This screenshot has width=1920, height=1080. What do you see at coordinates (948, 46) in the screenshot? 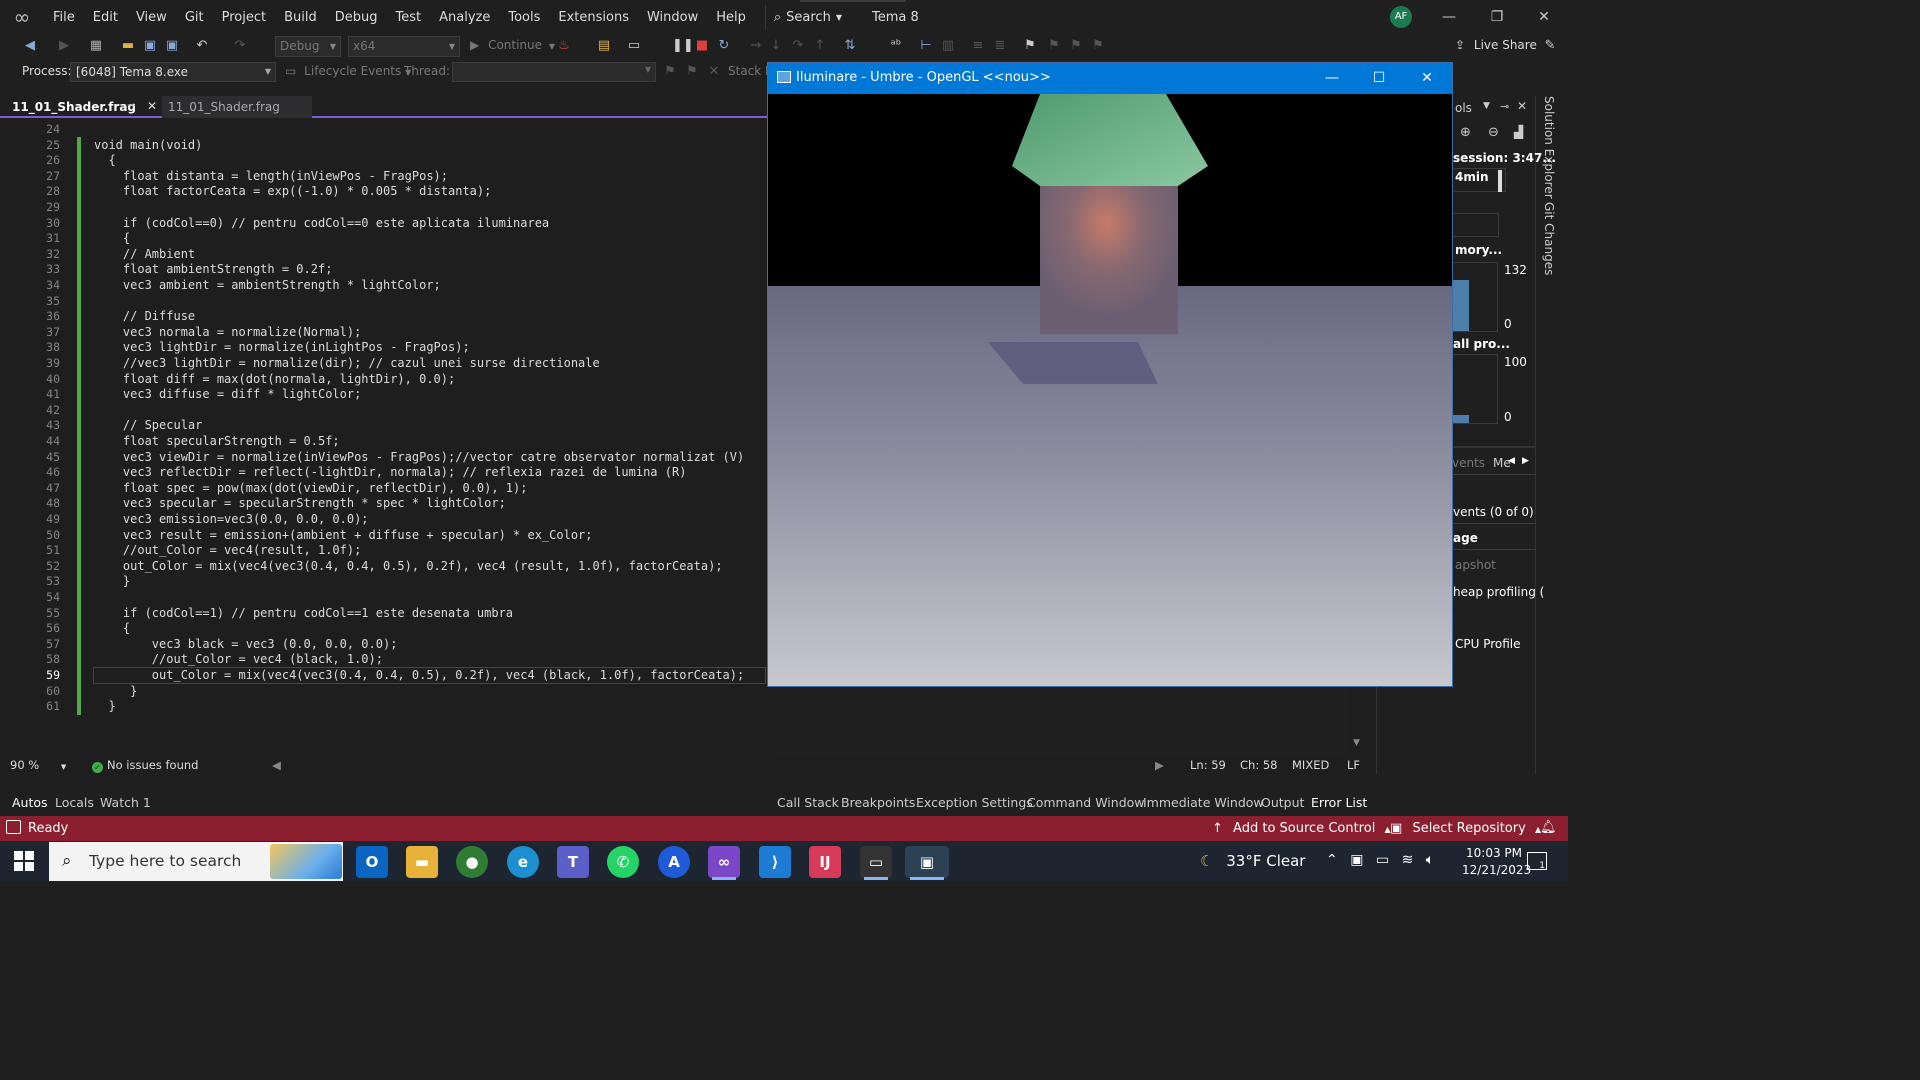
I see `threads-icon: ▥` at bounding box center [948, 46].